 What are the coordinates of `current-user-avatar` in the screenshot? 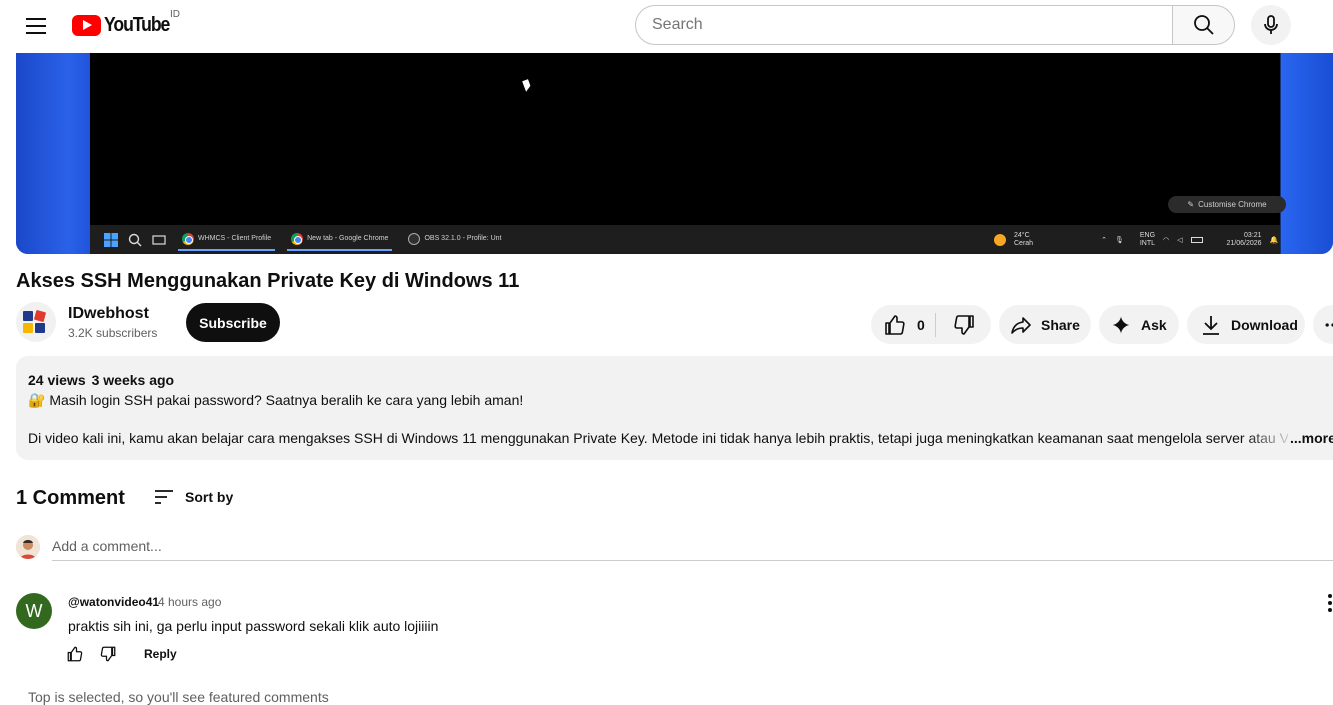 It's located at (28, 547).